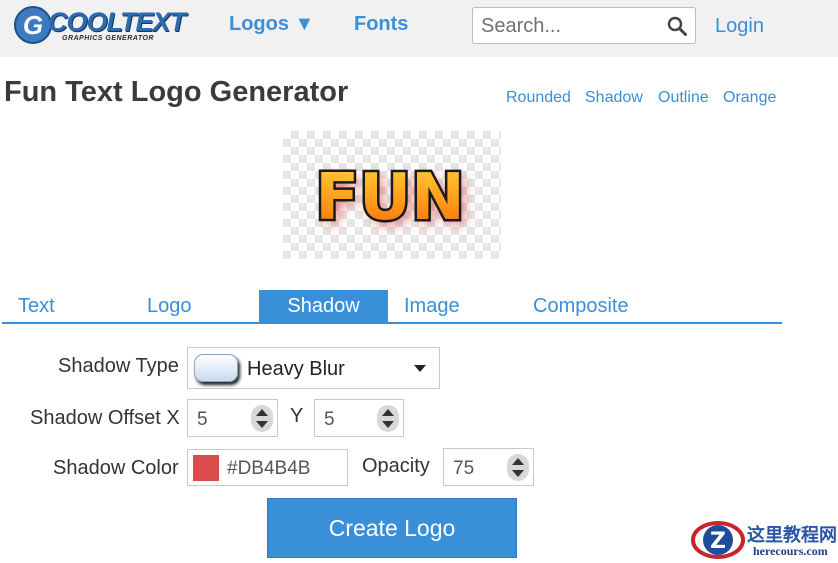 This screenshot has height=563, width=838. What do you see at coordinates (381, 24) in the screenshot?
I see `nav-fonts-link: Fonts` at bounding box center [381, 24].